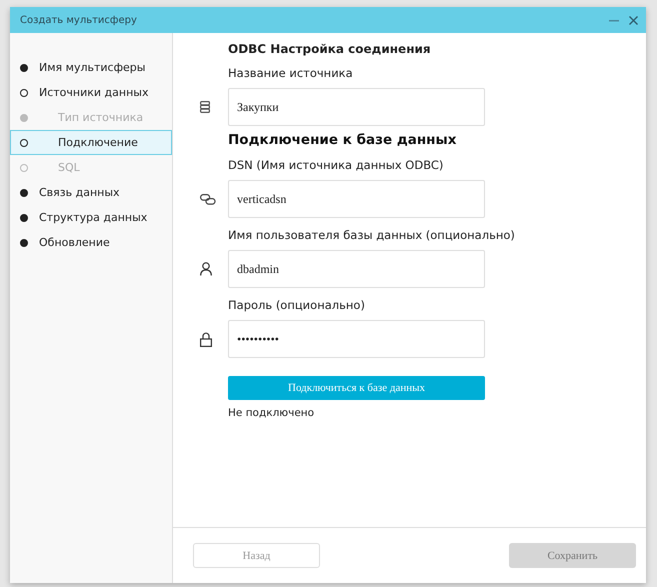 Image resolution: width=657 pixels, height=587 pixels. What do you see at coordinates (356, 269) in the screenshot?
I see `input-field: dbadmin` at bounding box center [356, 269].